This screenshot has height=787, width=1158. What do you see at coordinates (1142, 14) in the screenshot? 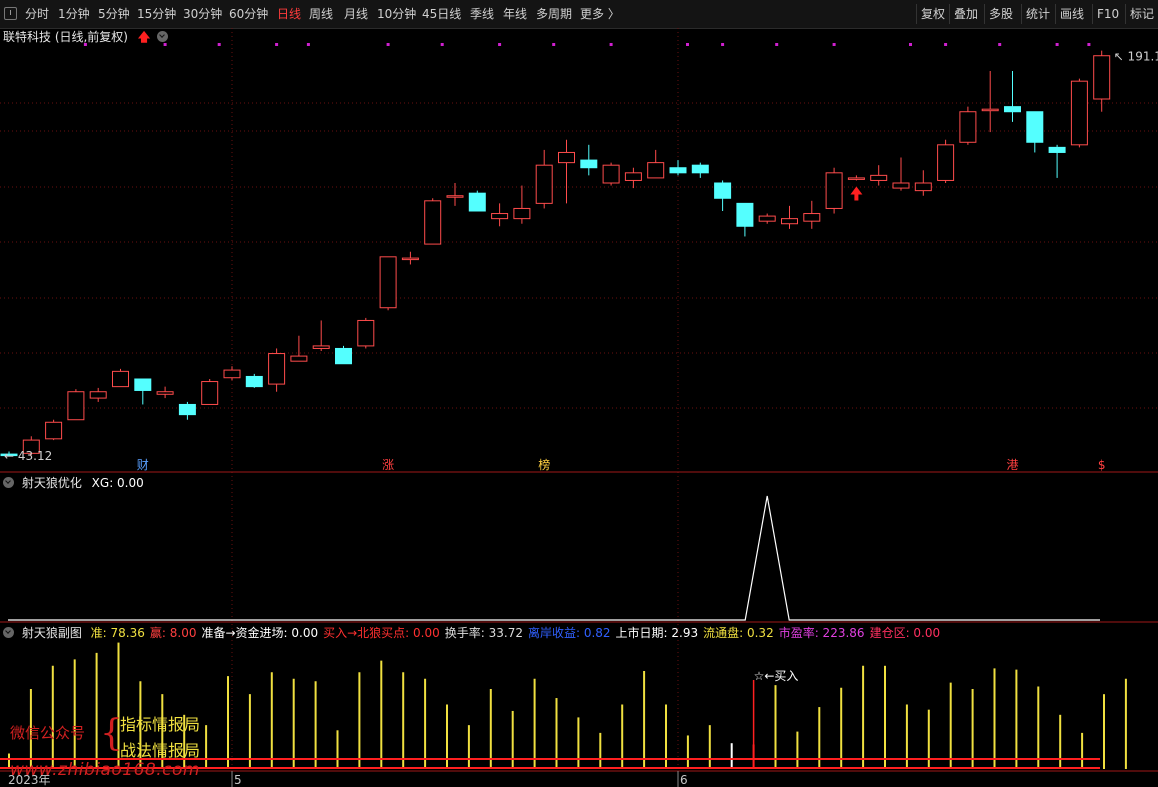
I see `tool-button-6: 标记` at bounding box center [1142, 14].